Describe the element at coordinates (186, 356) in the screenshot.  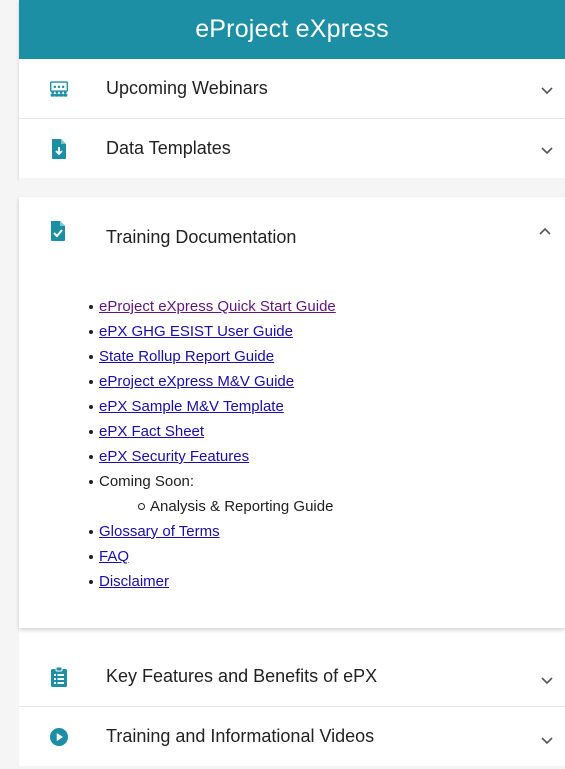
I see `link-state-rollup-report-guide: State Rollup Report Guide` at that location.